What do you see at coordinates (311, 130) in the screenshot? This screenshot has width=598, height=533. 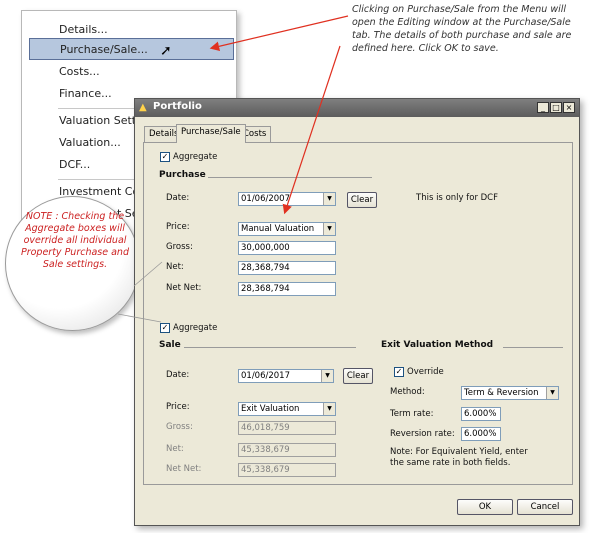 I see `arrow-to-price` at bounding box center [311, 130].